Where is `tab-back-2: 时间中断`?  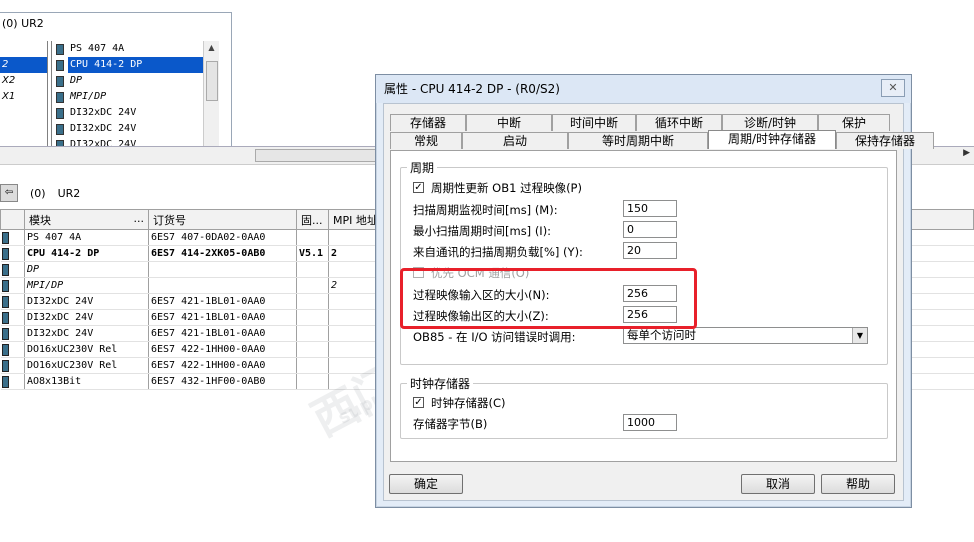 tab-back-2: 时间中断 is located at coordinates (594, 122).